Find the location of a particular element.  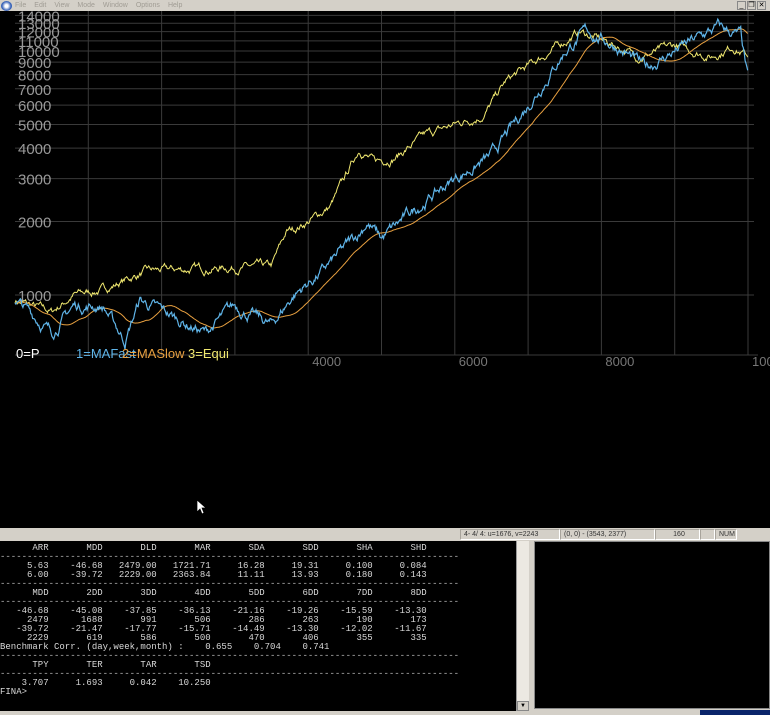

status-empty is located at coordinates (707, 534).